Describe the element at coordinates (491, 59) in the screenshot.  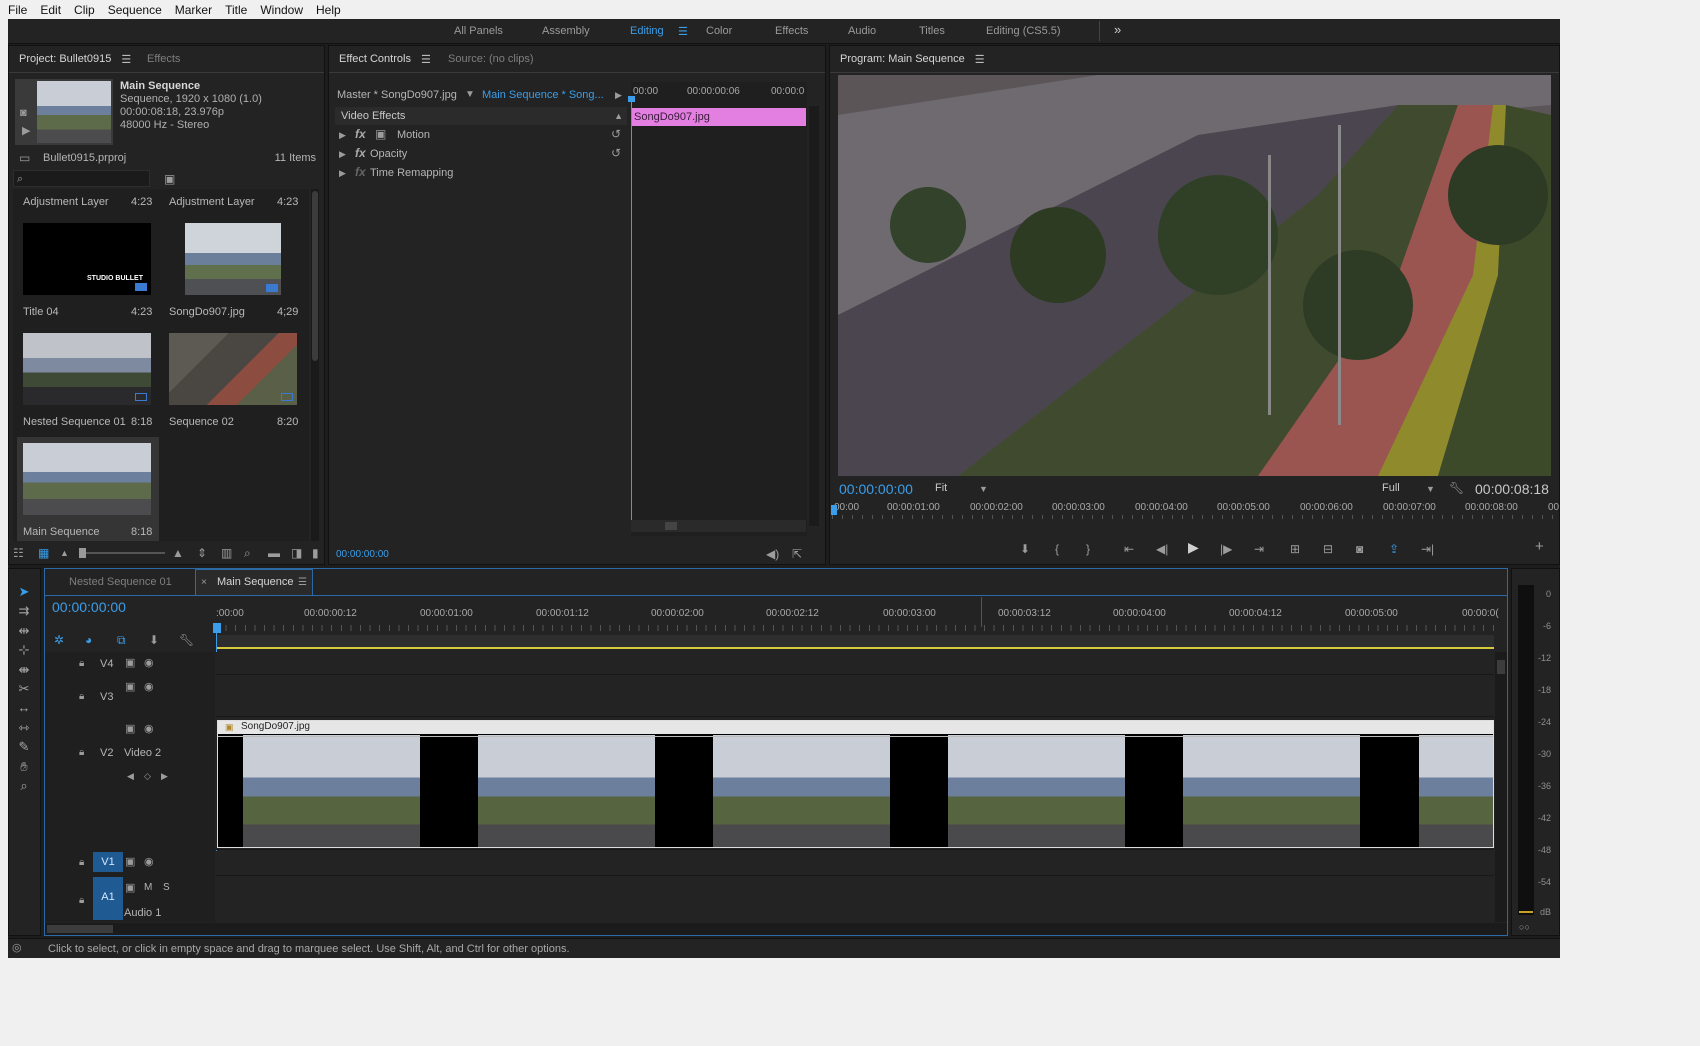
I see `tab-source: Source: (no clips)` at that location.